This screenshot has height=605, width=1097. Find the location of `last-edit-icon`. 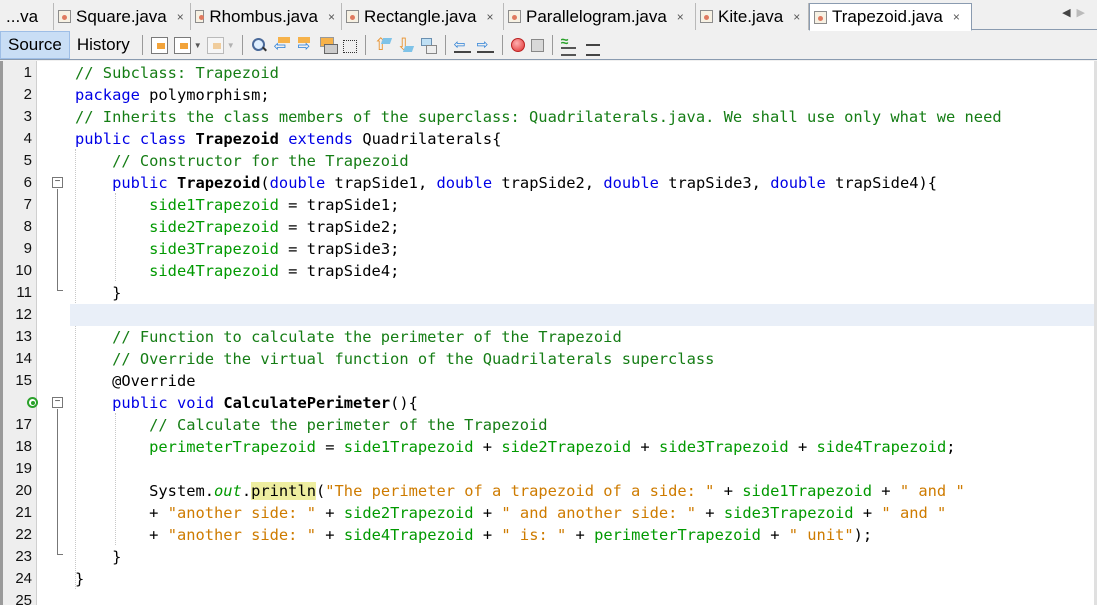

last-edit-icon is located at coordinates (159, 45).